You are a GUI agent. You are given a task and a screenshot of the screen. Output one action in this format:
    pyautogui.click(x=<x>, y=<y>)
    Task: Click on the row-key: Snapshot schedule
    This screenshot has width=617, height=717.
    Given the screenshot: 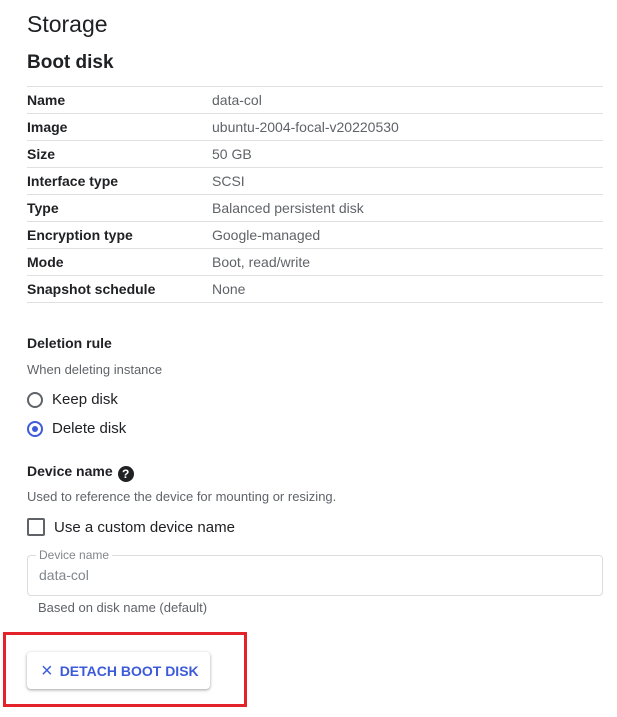 What is the action you would take?
    pyautogui.click(x=91, y=289)
    